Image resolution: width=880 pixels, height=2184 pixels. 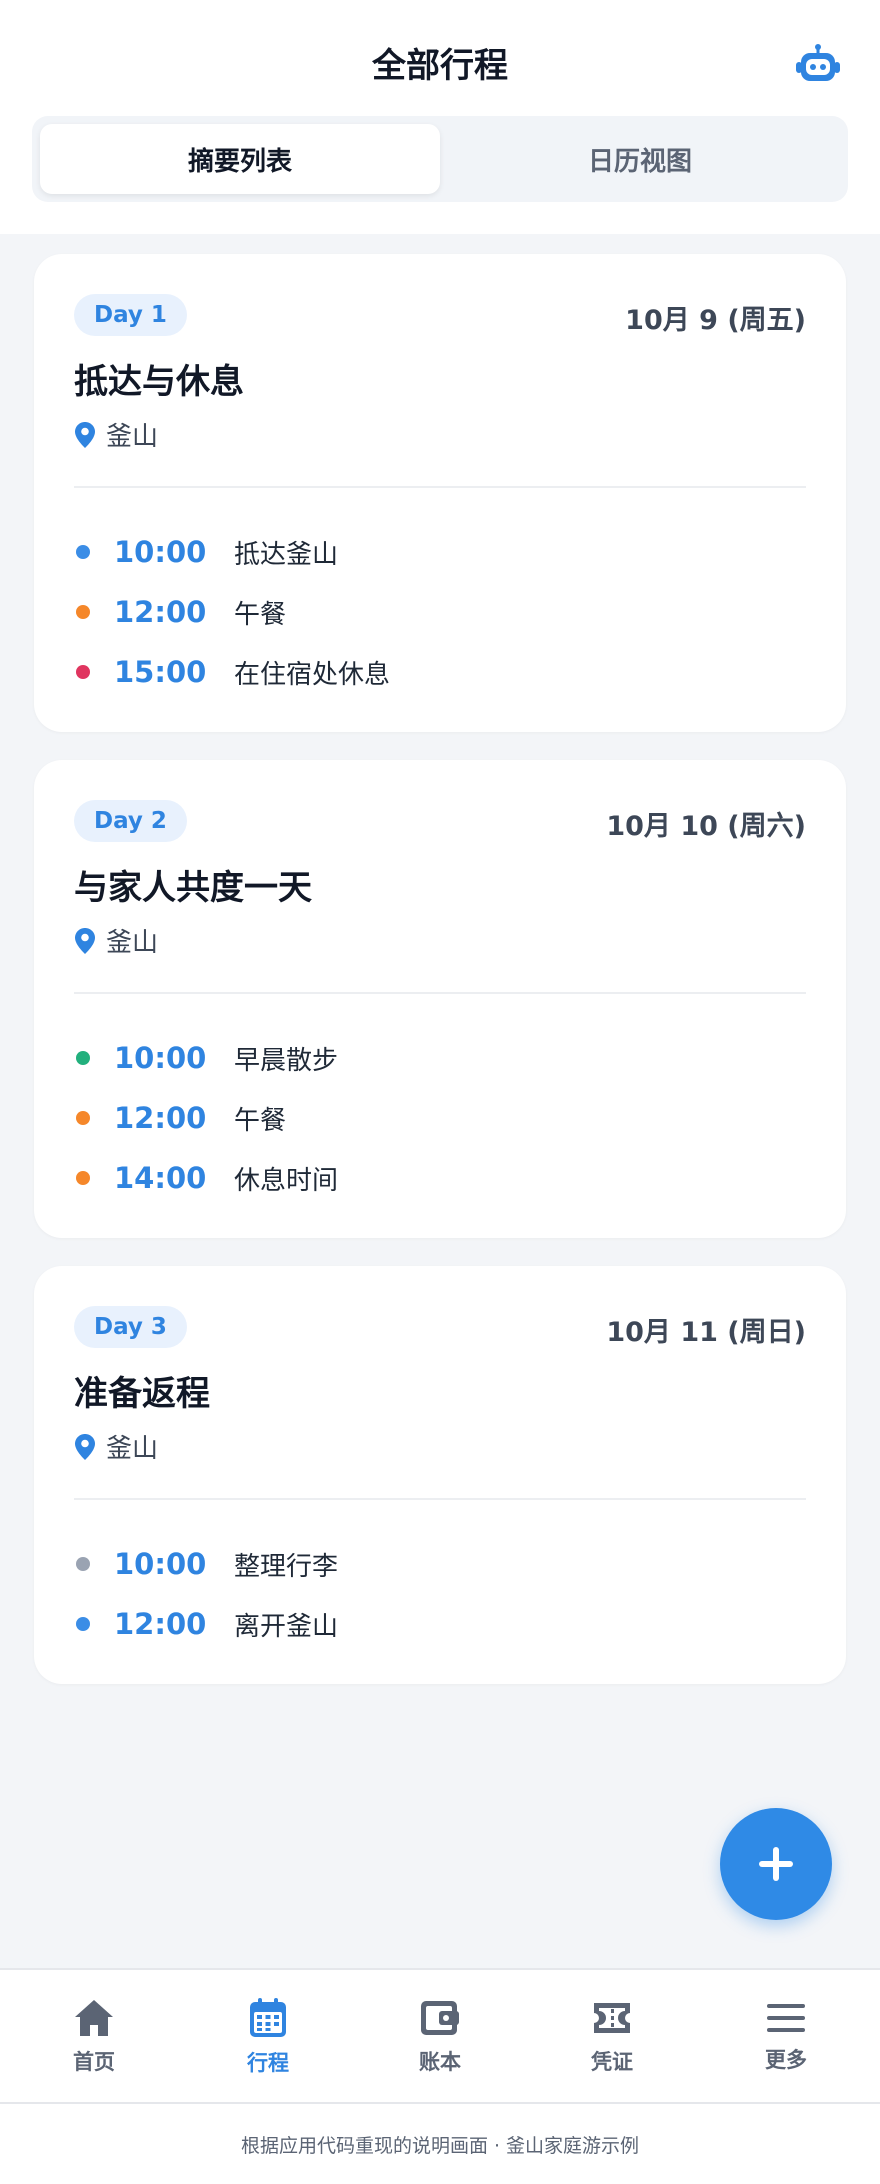 I want to click on assistant-bot-button, so click(x=818, y=64).